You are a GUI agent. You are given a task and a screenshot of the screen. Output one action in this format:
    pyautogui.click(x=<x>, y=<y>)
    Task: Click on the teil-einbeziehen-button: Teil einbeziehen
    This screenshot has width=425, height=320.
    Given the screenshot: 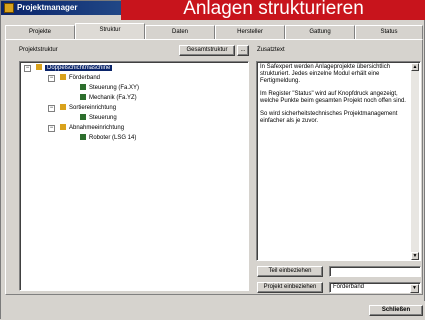 What is the action you would take?
    pyautogui.click(x=290, y=271)
    